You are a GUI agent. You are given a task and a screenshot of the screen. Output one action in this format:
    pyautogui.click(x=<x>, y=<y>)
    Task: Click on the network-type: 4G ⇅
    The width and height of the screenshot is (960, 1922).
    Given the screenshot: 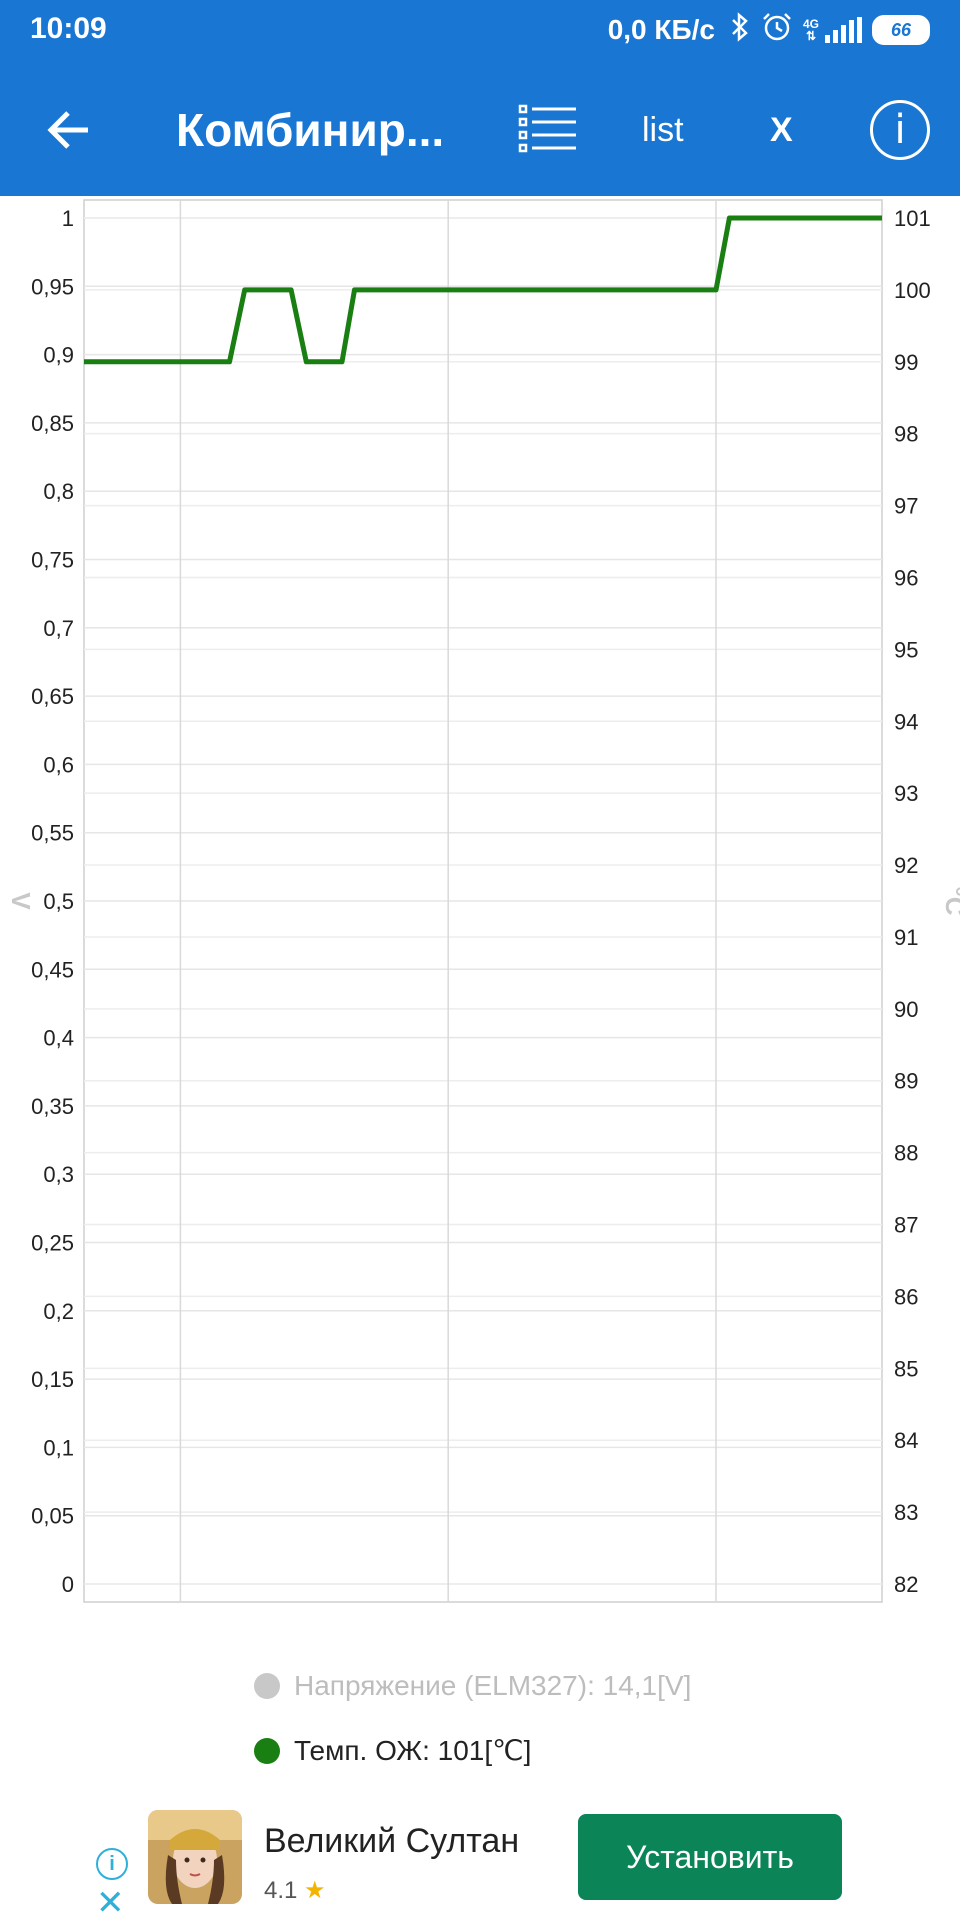 What is the action you would take?
    pyautogui.click(x=810, y=29)
    